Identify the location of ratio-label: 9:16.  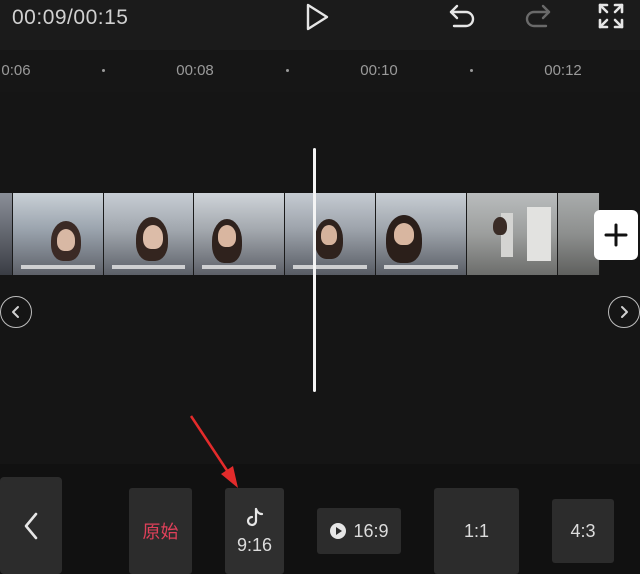
(254, 544).